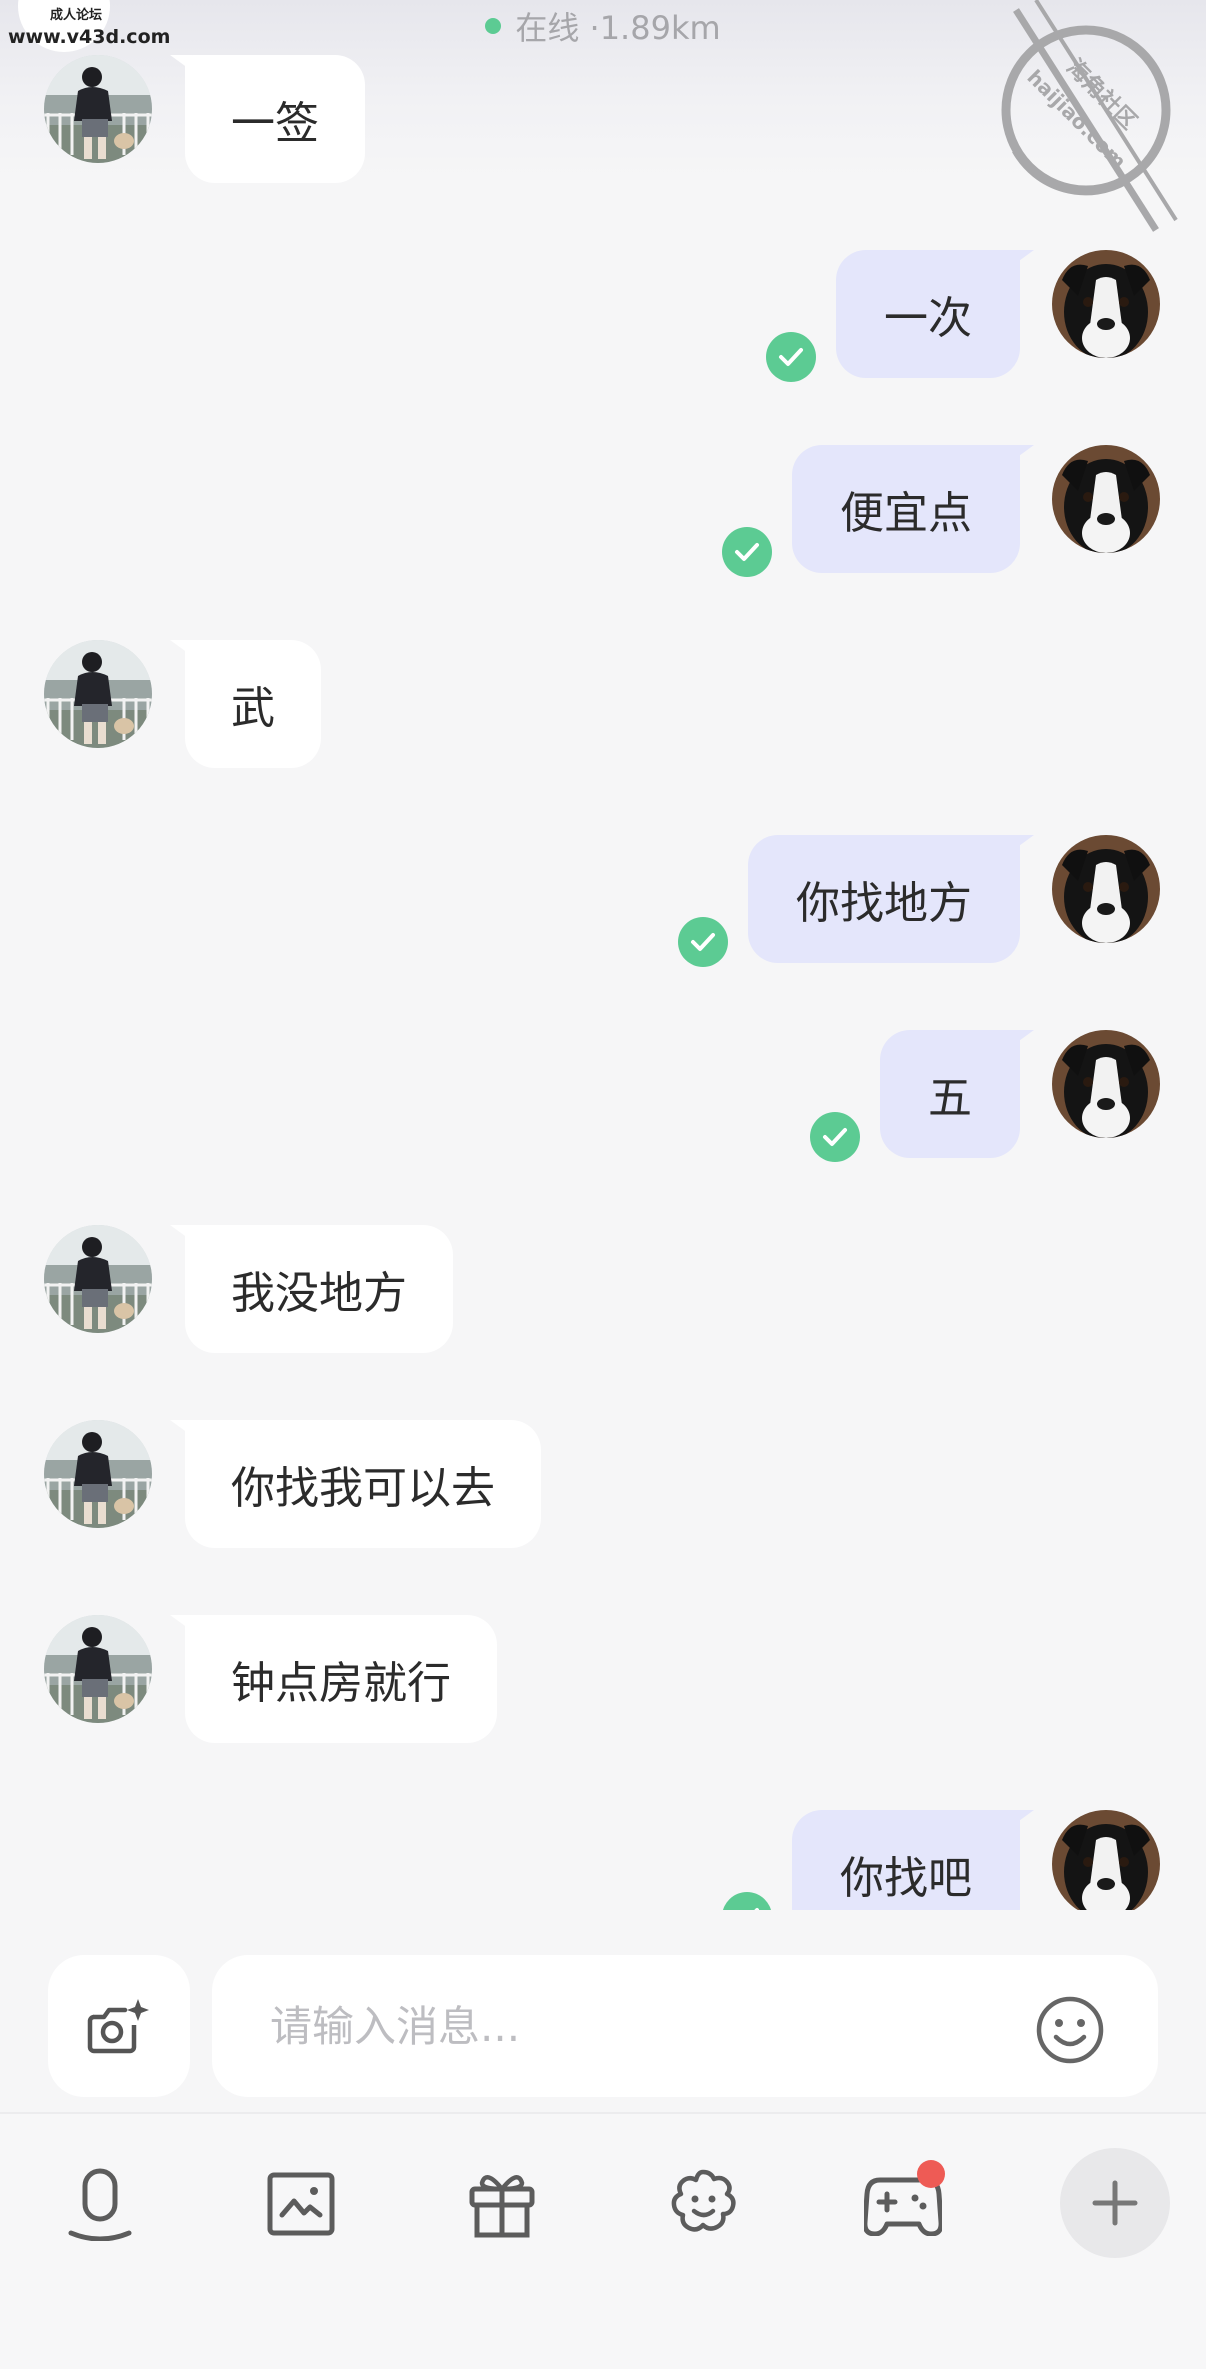  I want to click on incoming-message: 武, so click(603, 710).